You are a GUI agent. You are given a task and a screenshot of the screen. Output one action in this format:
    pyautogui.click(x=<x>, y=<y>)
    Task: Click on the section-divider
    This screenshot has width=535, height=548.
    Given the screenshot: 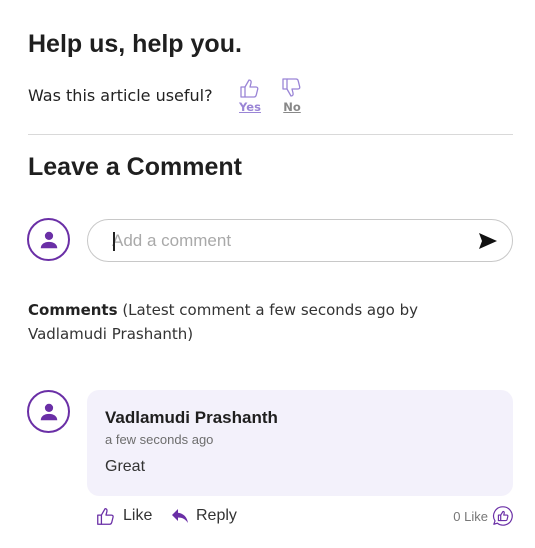 What is the action you would take?
    pyautogui.click(x=270, y=134)
    